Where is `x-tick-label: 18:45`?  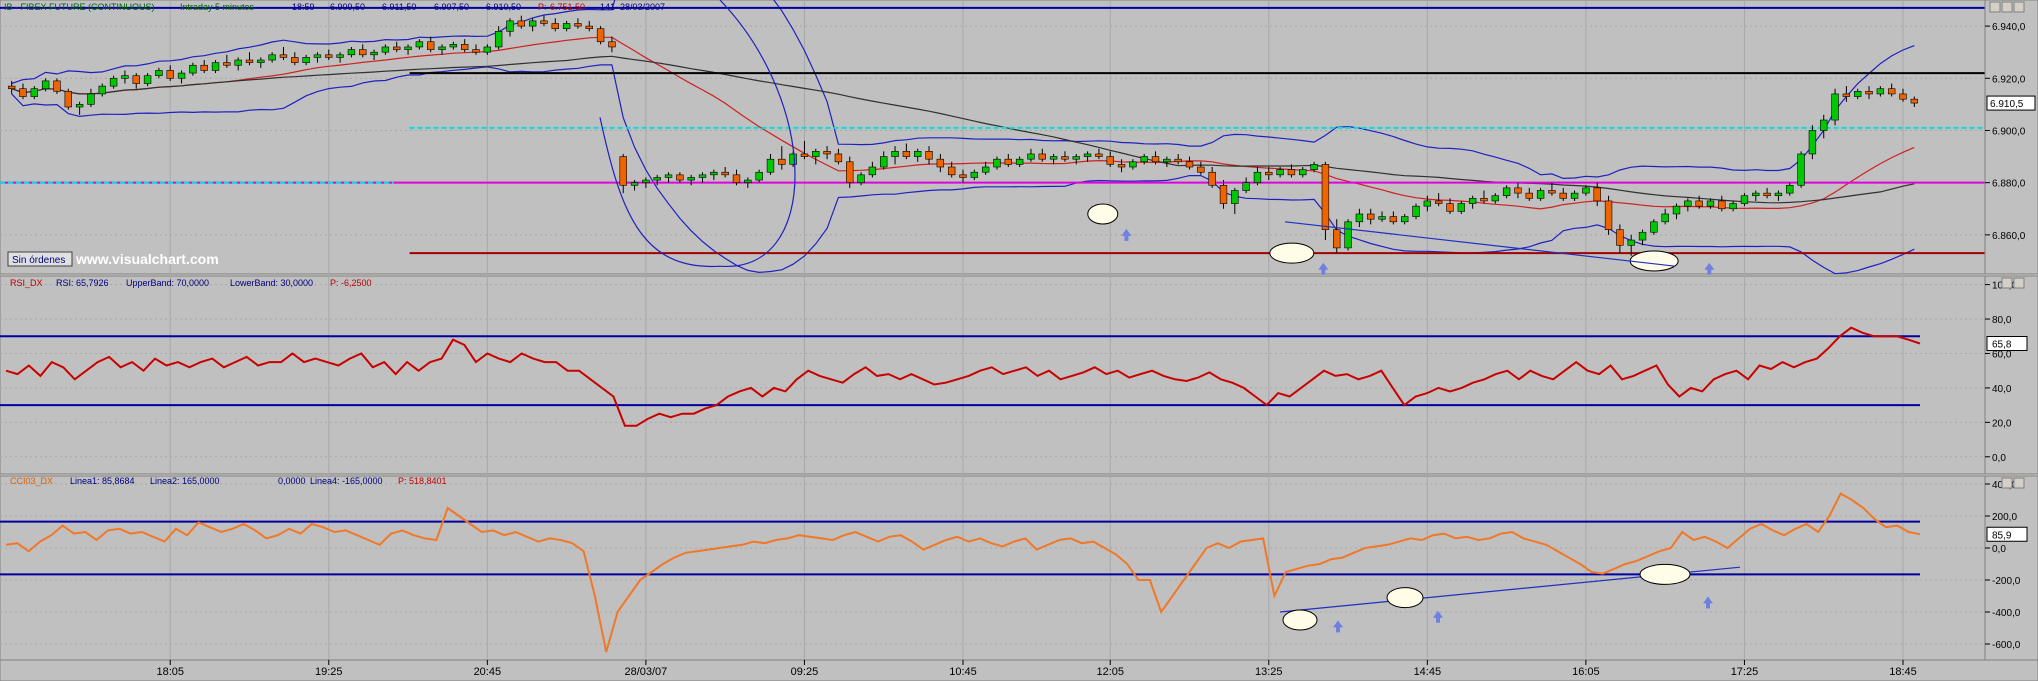 x-tick-label: 18:45 is located at coordinates (1903, 672).